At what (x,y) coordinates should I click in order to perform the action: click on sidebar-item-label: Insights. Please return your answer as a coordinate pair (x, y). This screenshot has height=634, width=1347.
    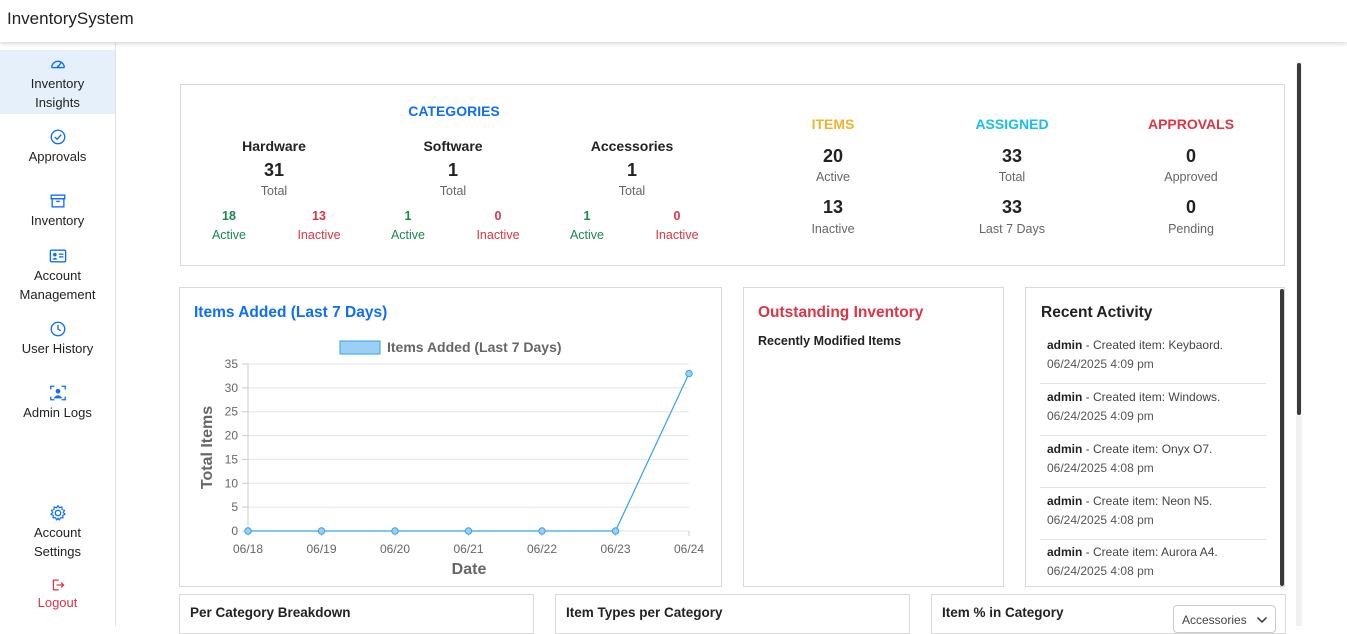
    Looking at the image, I should click on (57, 102).